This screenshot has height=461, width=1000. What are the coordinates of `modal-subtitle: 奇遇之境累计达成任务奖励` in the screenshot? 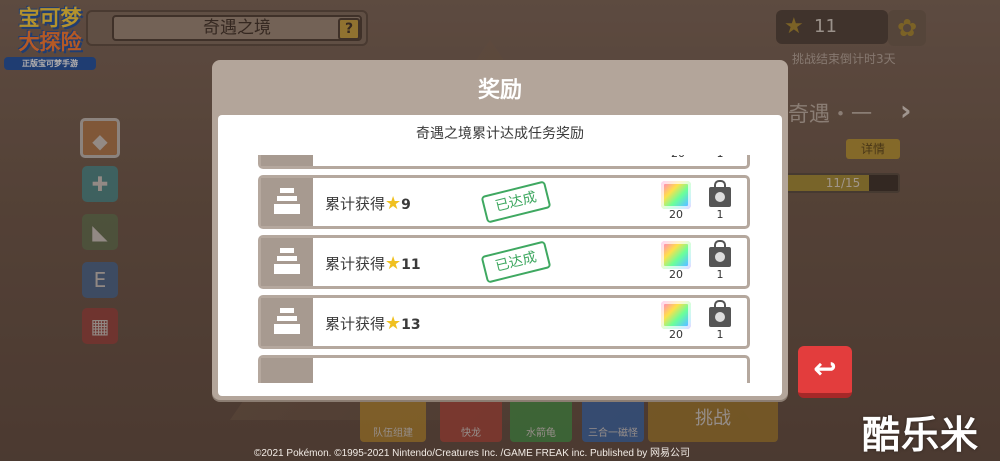 It's located at (500, 134).